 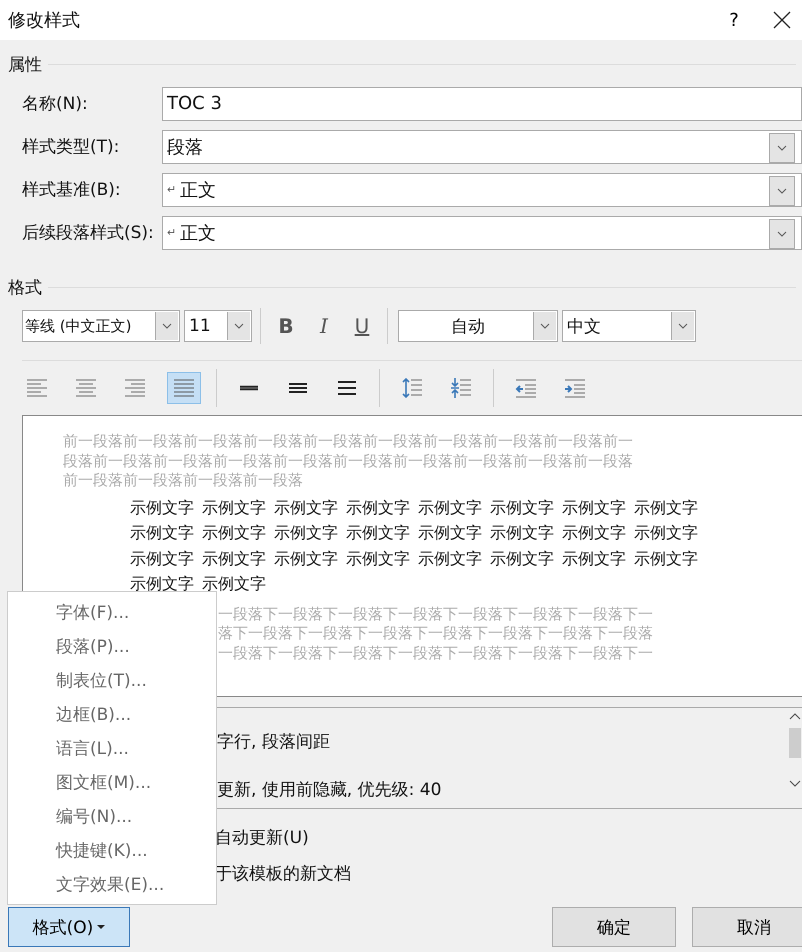 I want to click on ok-button: 确定, so click(x=614, y=927).